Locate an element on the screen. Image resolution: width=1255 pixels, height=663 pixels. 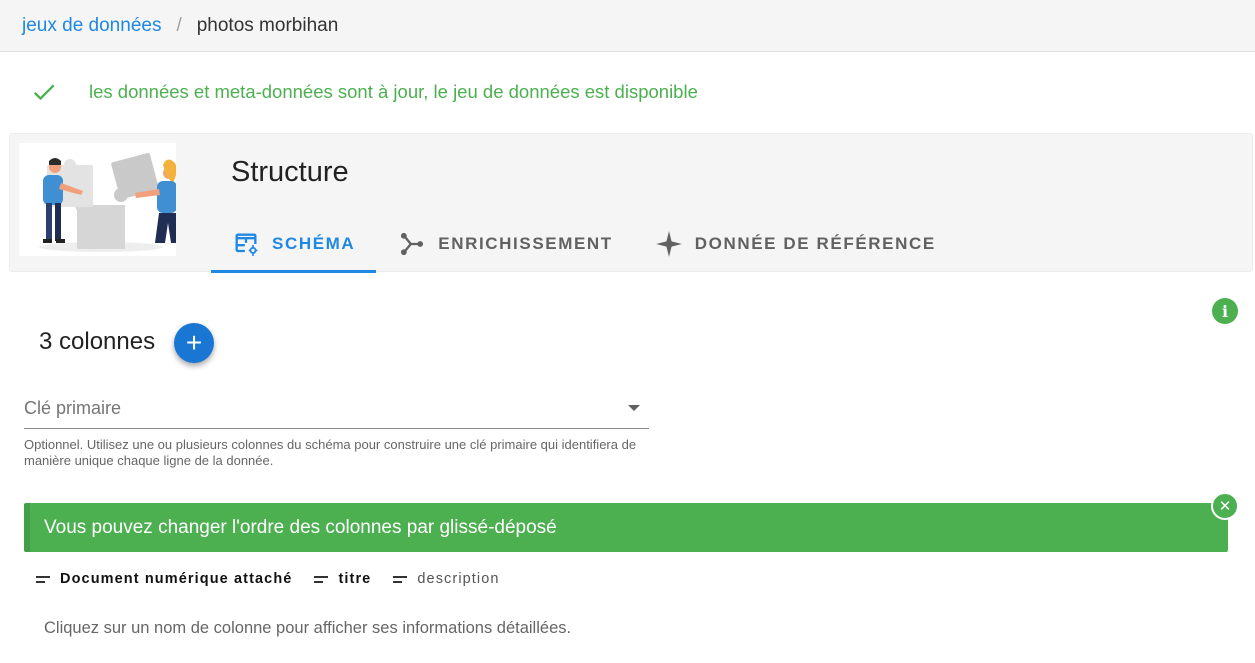
star-four-points-icon is located at coordinates (668, 243).